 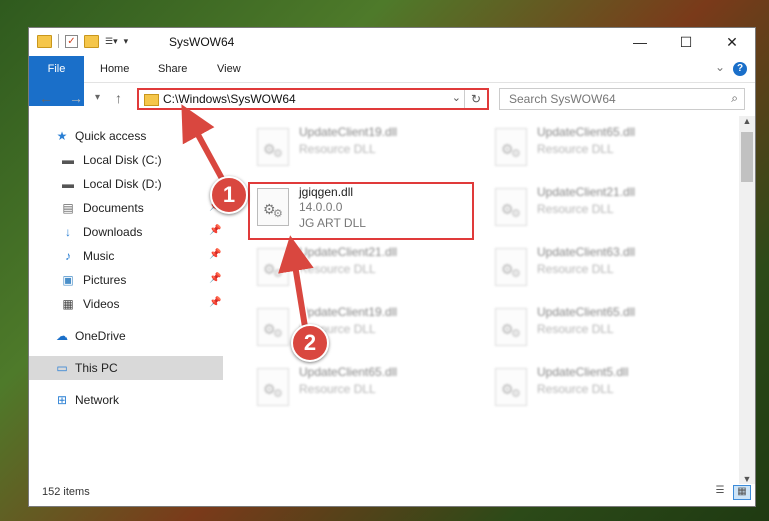 What do you see at coordinates (247, 221) in the screenshot?
I see `annotation-arrows` at bounding box center [247, 221].